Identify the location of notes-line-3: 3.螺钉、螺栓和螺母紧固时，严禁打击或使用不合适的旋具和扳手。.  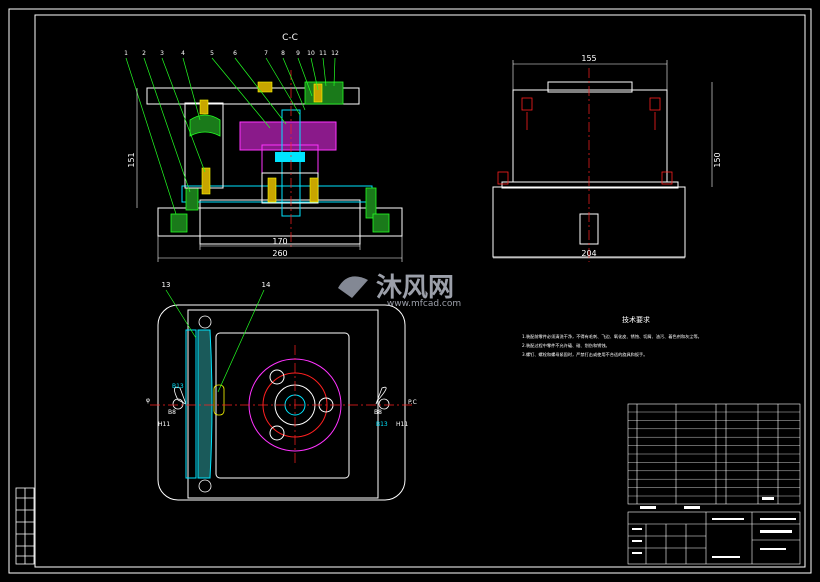
(584, 354).